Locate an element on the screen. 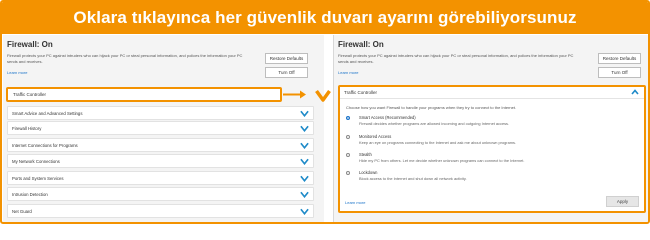 This screenshot has width=650, height=240. accordion-label: Firewall History is located at coordinates (27, 128).